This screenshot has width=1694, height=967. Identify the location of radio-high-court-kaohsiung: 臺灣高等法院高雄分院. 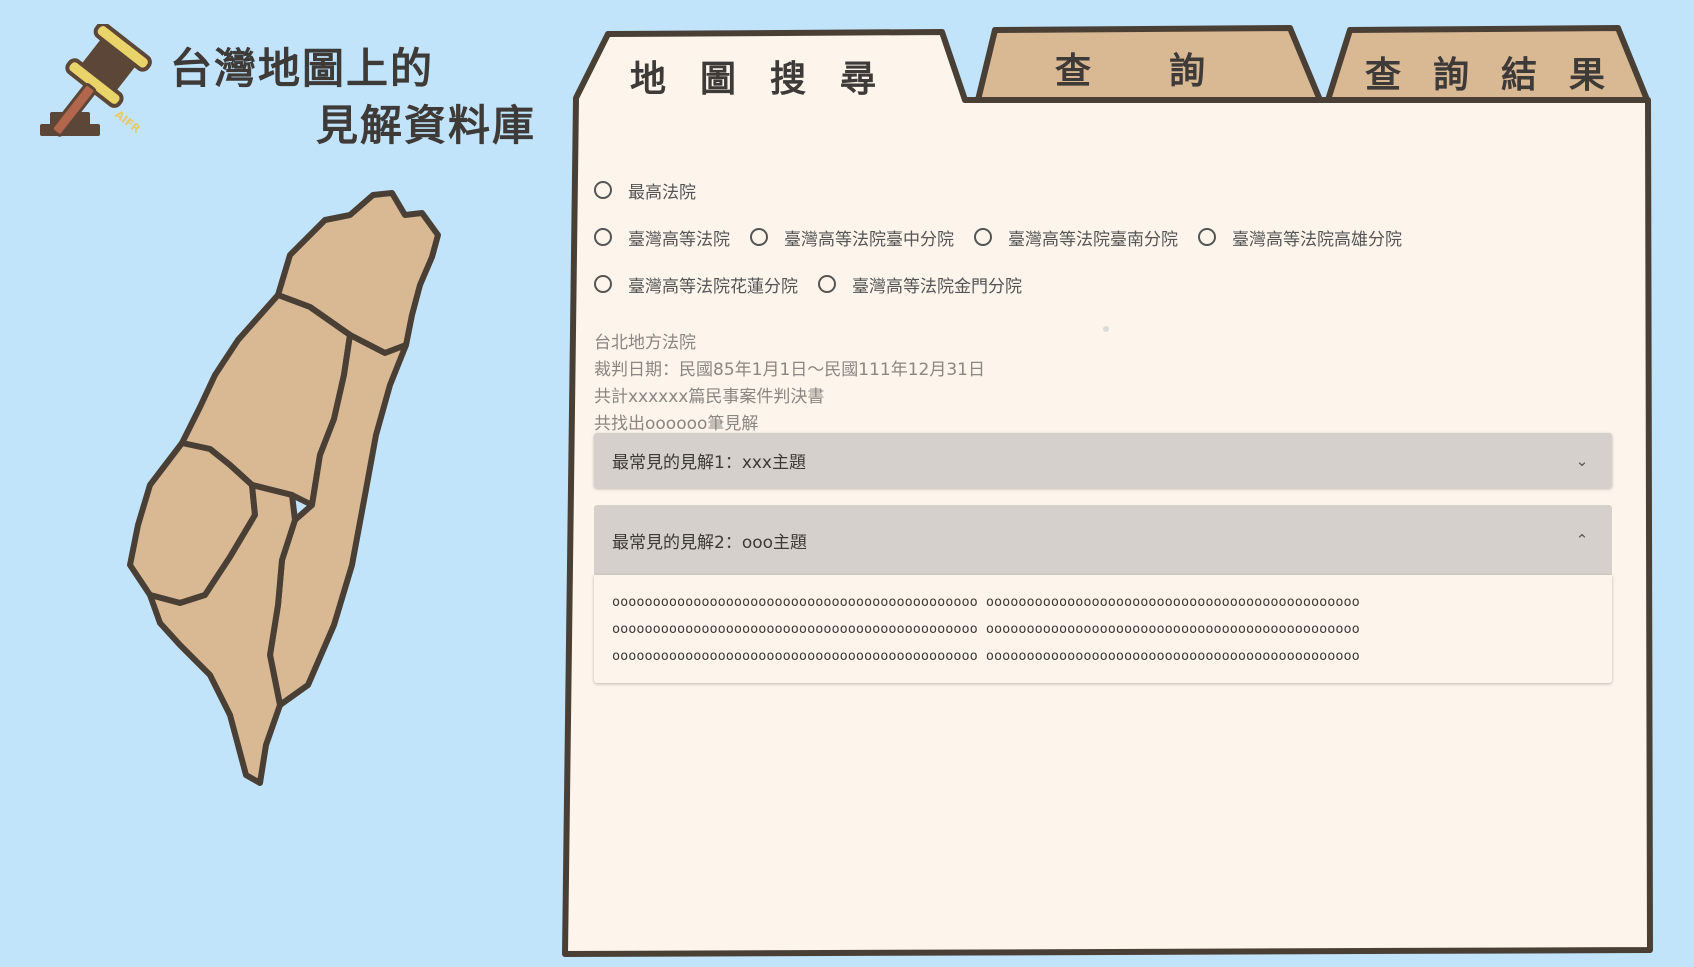
(1300, 237).